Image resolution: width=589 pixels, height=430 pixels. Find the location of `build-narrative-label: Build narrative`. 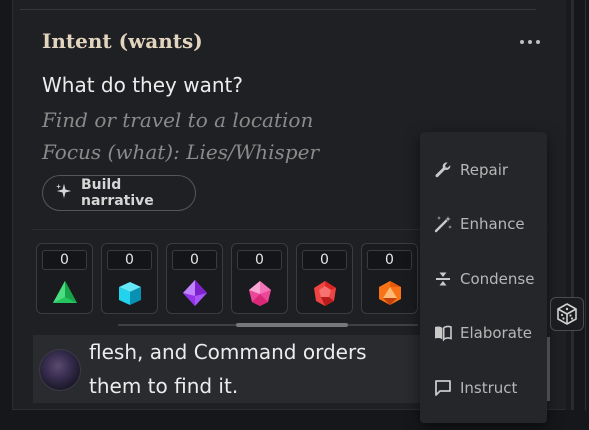

build-narrative-label: Build narrative is located at coordinates (117, 193).